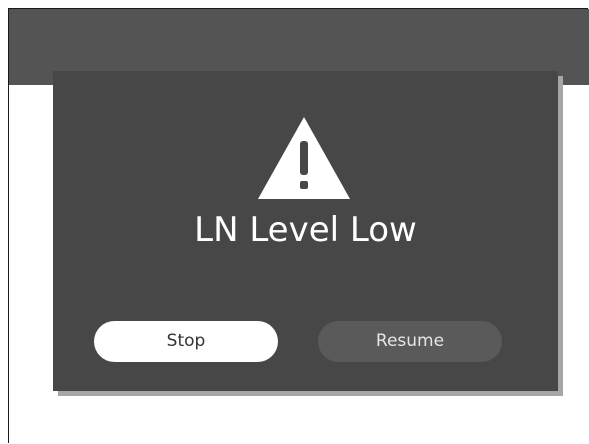 The width and height of the screenshot is (589, 444). Describe the element at coordinates (304, 158) in the screenshot. I see `warning-icon` at that location.